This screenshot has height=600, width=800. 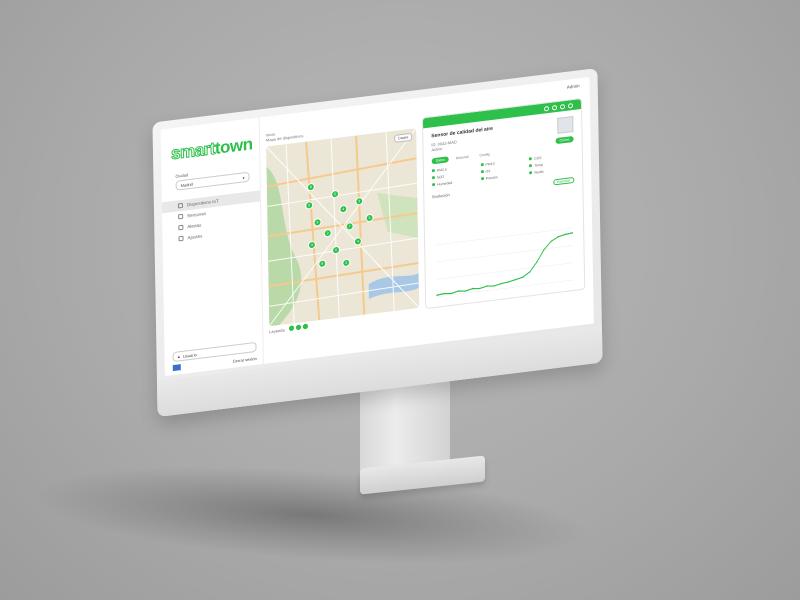 I want to click on user-field-value: Usuario, so click(x=189, y=355).